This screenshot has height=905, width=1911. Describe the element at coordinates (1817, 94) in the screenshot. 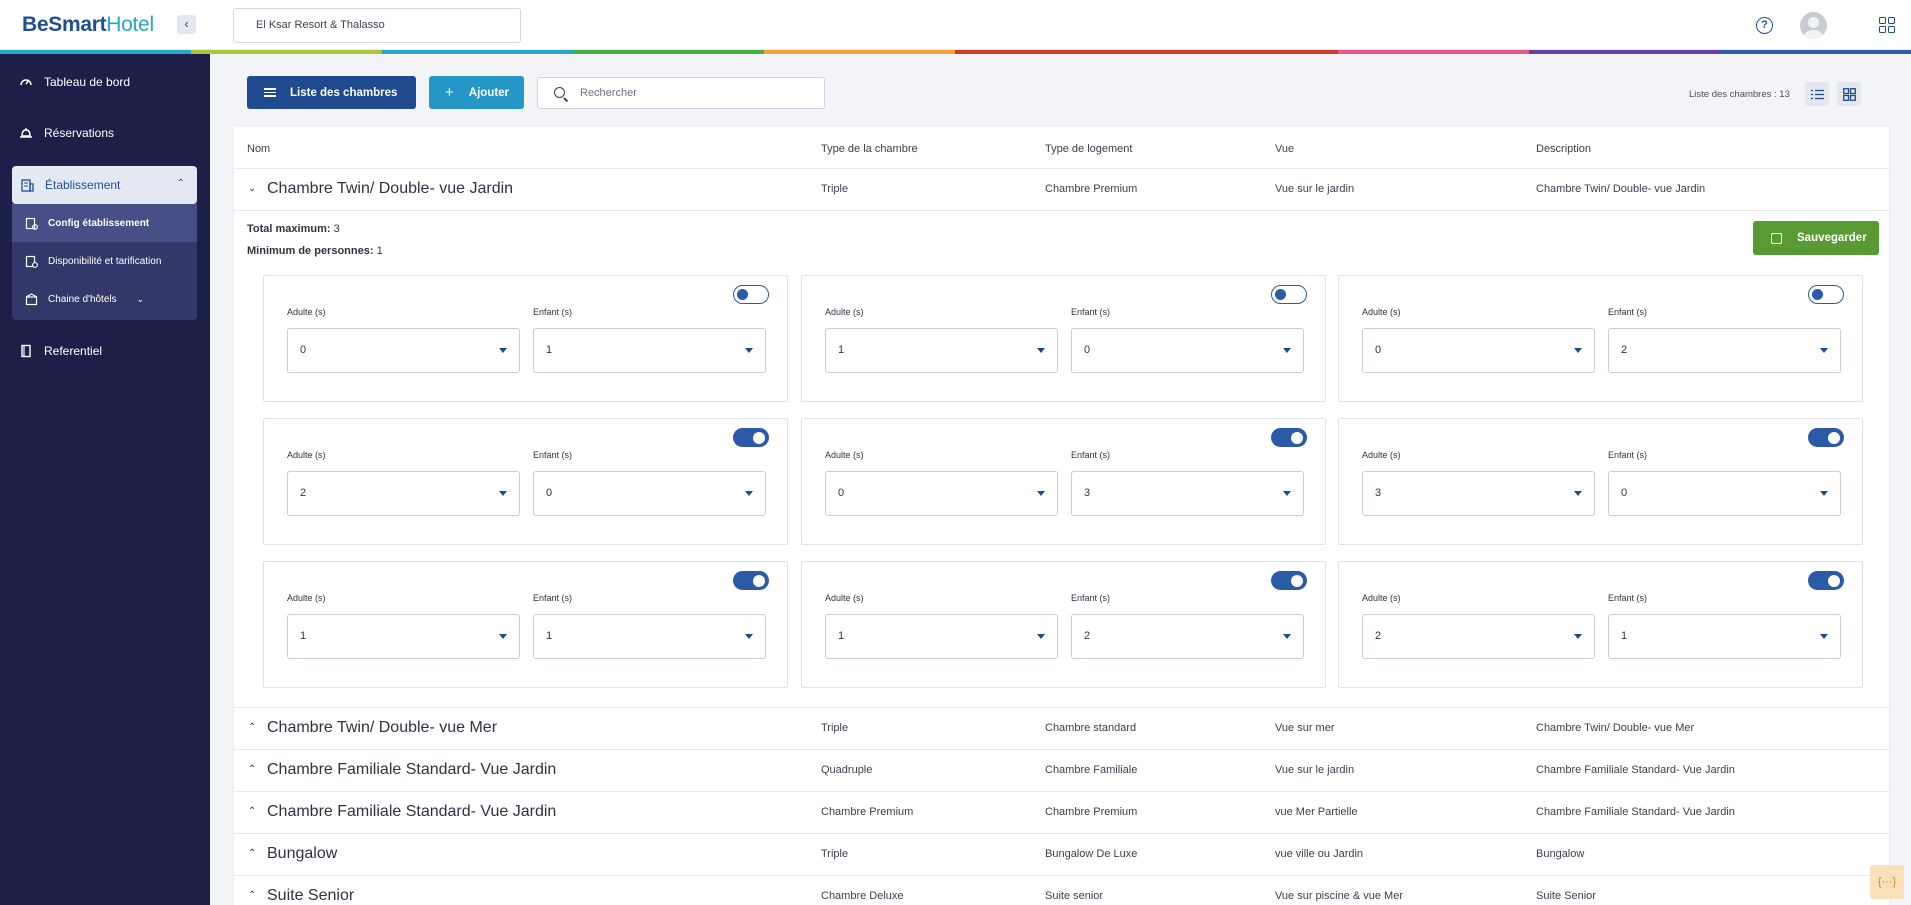

I see `list-view-button` at that location.